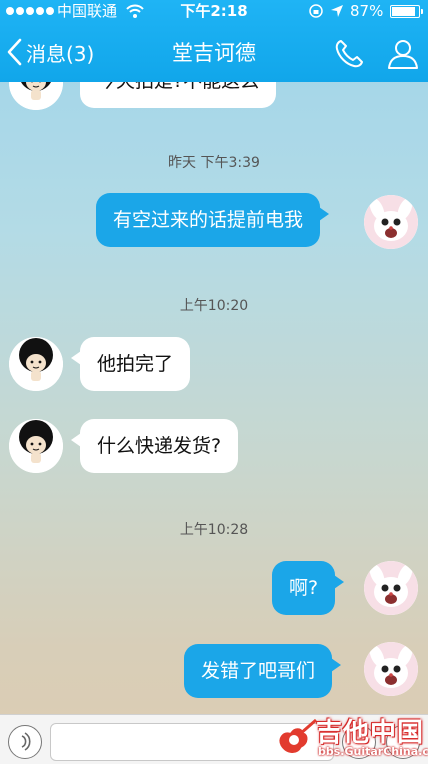 The height and width of the screenshot is (764, 428). What do you see at coordinates (178, 87) in the screenshot?
I see `message-text: 今天拍是?不能这么` at bounding box center [178, 87].